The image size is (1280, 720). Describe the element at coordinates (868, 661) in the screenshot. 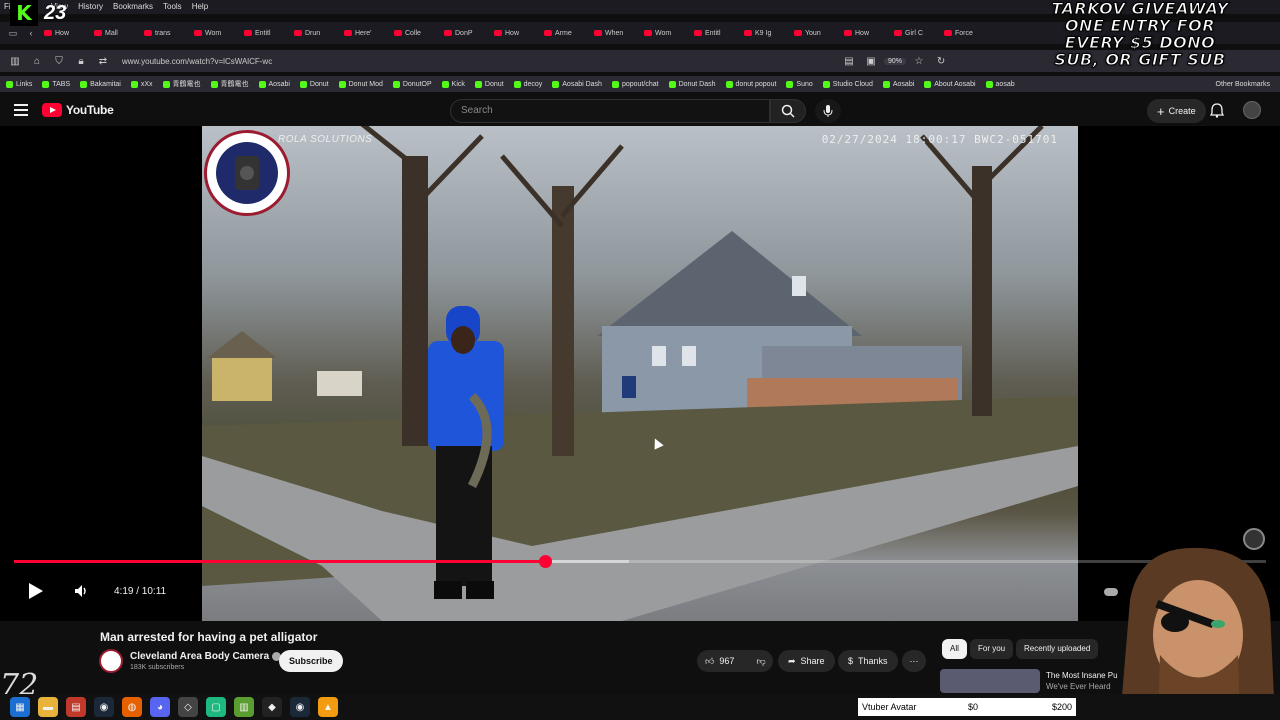

I see `thanks-button: $ Thanks` at that location.